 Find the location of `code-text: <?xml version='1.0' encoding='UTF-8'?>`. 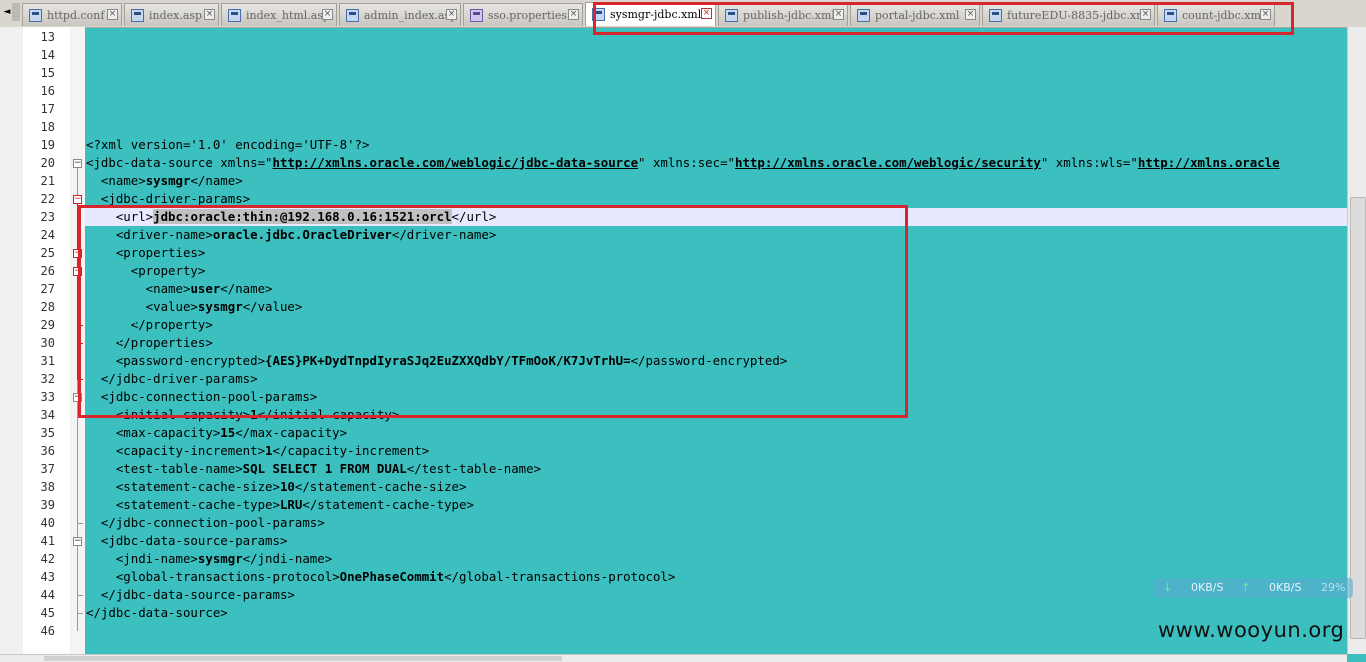

code-text: <?xml version='1.0' encoding='UTF-8'?> is located at coordinates (228, 144).